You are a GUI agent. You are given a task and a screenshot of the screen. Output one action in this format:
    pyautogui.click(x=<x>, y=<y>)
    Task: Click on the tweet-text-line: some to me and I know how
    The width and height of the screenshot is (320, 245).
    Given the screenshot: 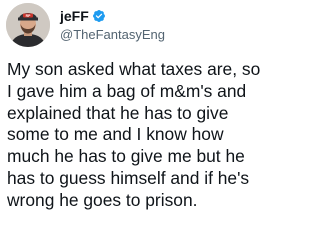 What is the action you would take?
    pyautogui.click(x=115, y=134)
    